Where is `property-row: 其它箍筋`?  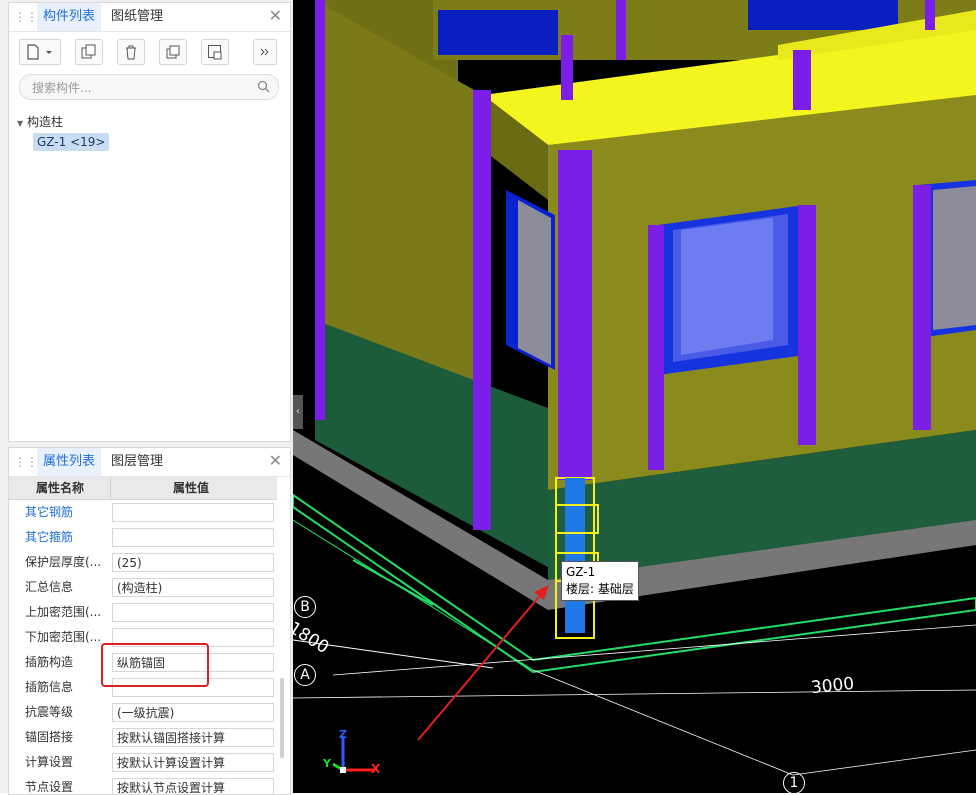 property-row: 其它箍筋 is located at coordinates (143, 537).